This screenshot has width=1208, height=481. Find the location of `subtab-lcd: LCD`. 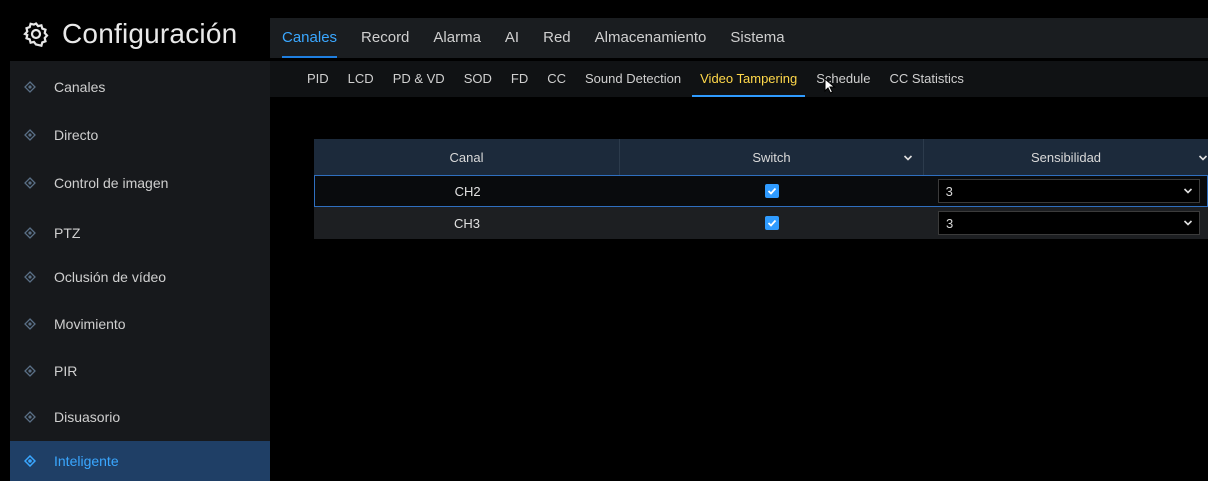

subtab-lcd: LCD is located at coordinates (361, 79).